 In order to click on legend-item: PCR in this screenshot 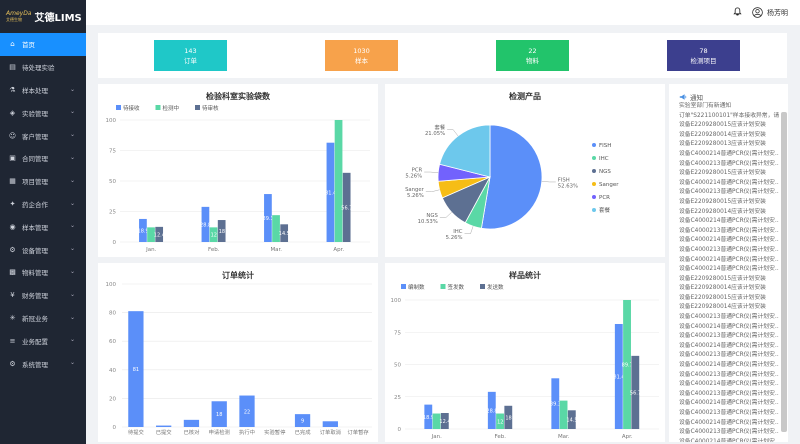, I will do `click(601, 198)`.